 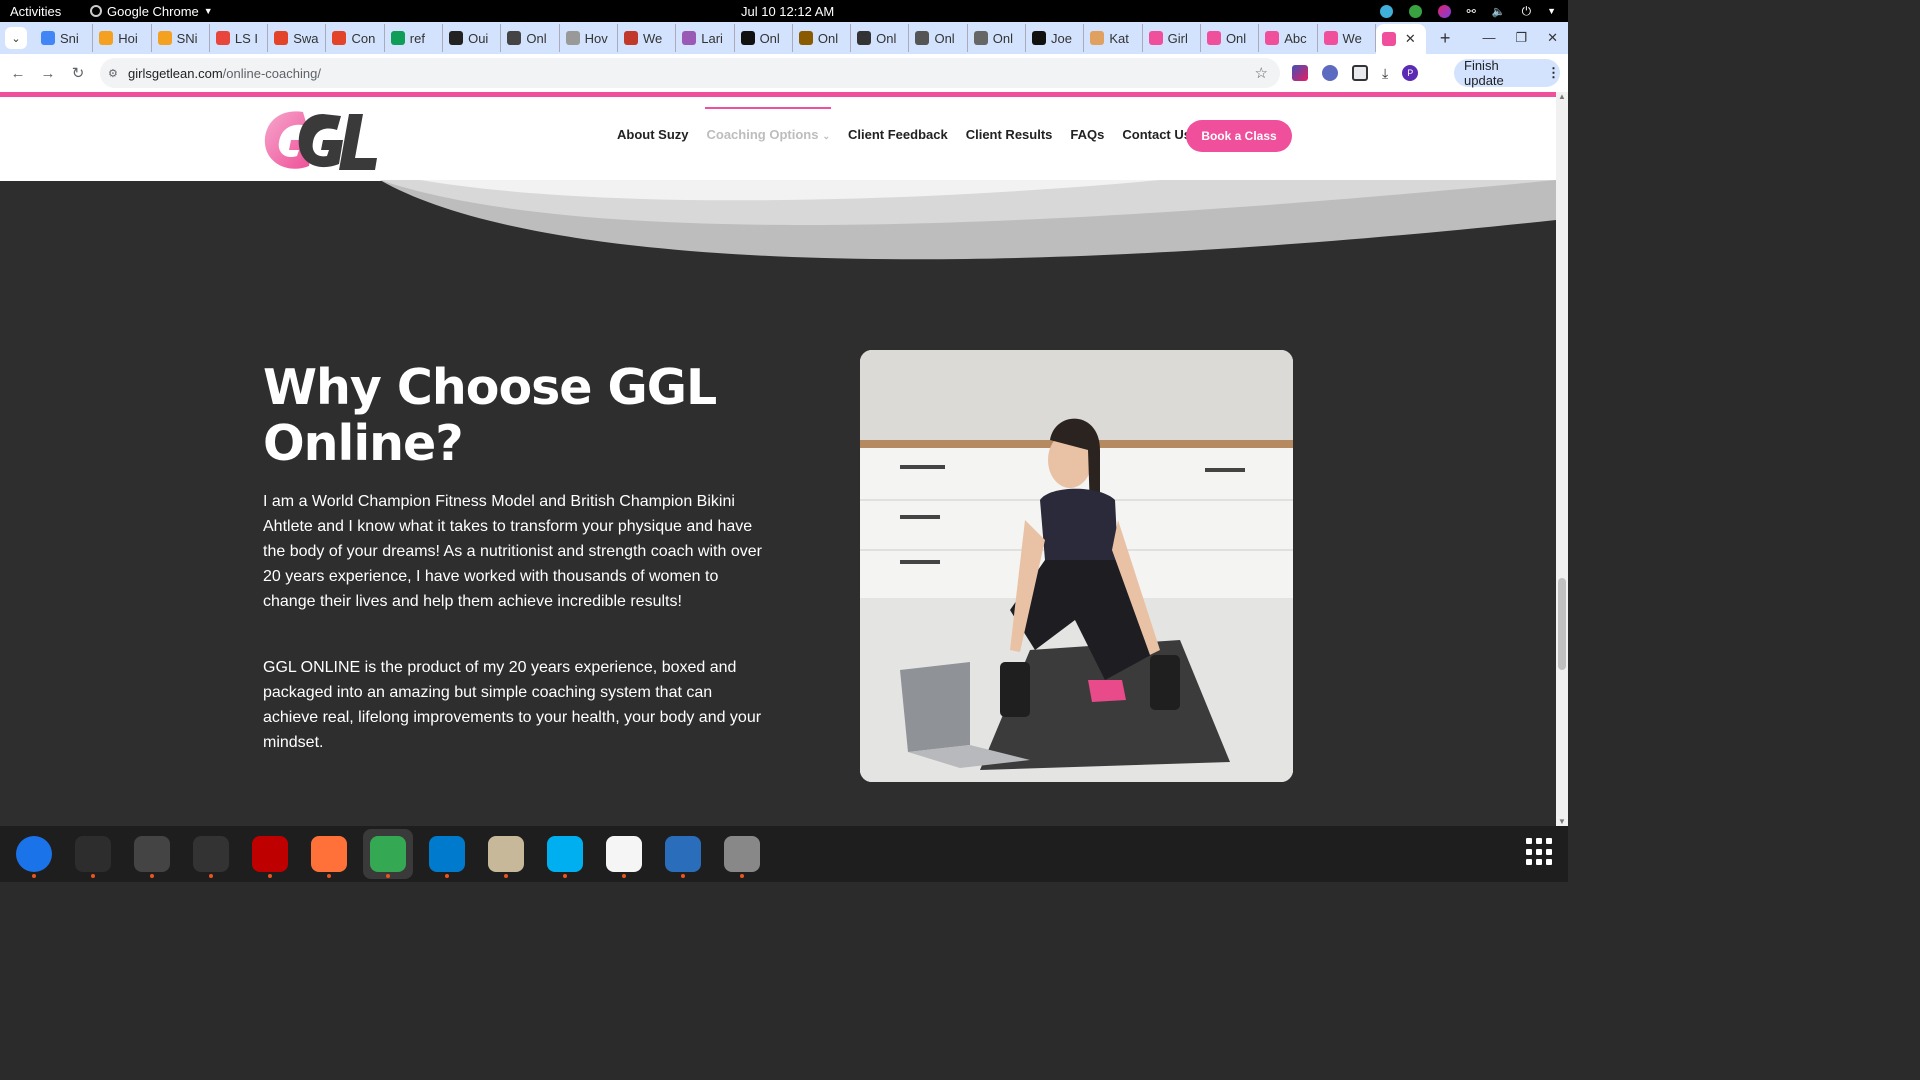 I want to click on scroll-down-icon: ▼, so click(x=1562, y=821).